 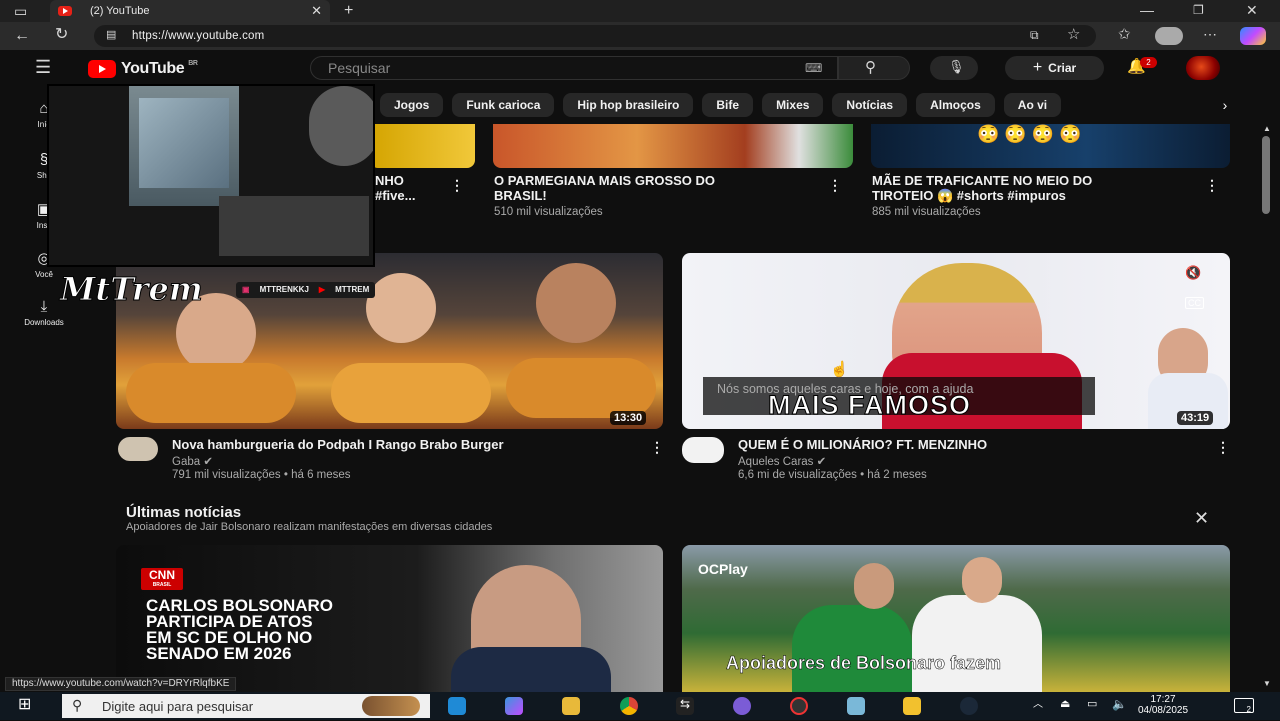 What do you see at coordinates (316, 11) in the screenshot?
I see `tab-close-icon: ✕` at bounding box center [316, 11].